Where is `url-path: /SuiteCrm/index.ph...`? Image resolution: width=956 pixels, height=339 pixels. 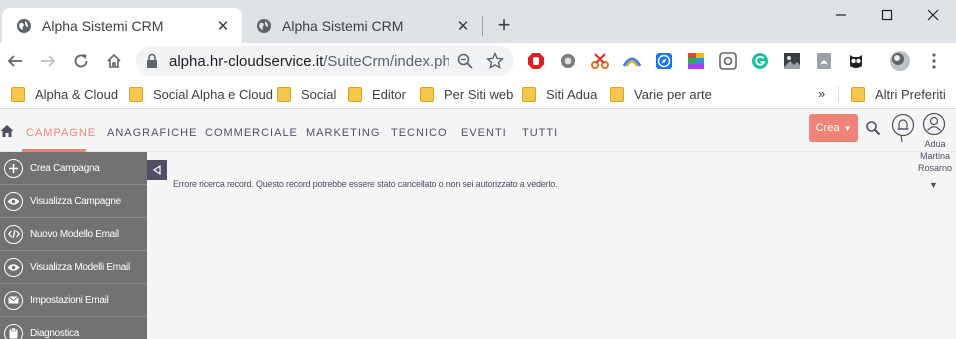
url-path: /SuiteCrm/index.ph... is located at coordinates (386, 61).